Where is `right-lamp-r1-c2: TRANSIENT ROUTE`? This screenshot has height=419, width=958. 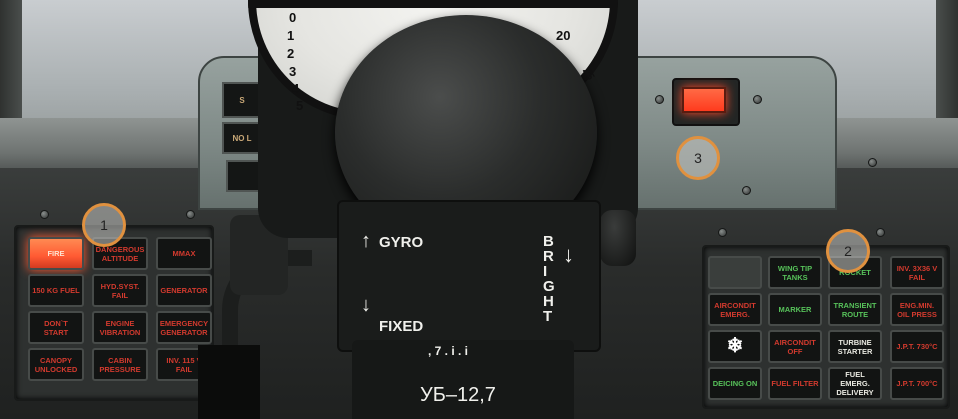
right-lamp-r1-c2: TRANSIENT ROUTE is located at coordinates (855, 309).